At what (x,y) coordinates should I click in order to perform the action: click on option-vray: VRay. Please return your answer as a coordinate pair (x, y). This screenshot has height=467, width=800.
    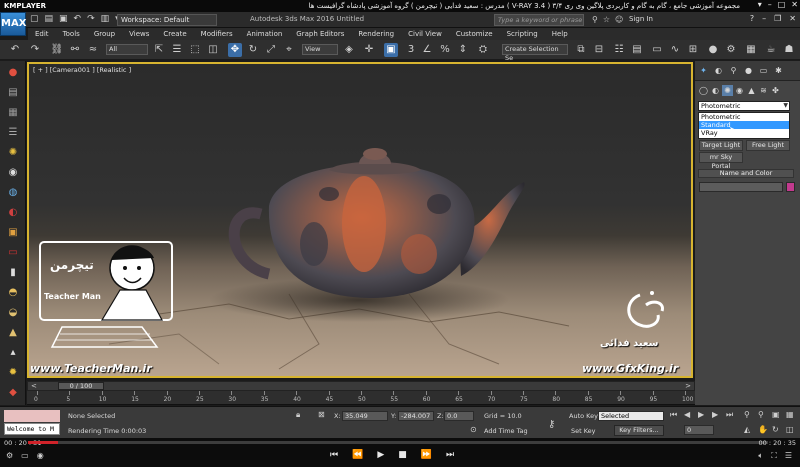
    Looking at the image, I should click on (744, 133).